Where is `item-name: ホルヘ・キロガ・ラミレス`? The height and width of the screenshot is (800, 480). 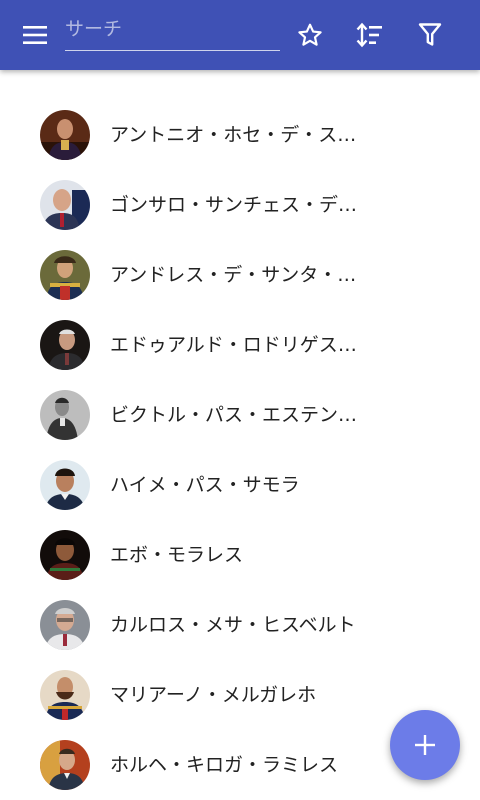
item-name: ホルヘ・キロガ・ラミレス is located at coordinates (224, 765).